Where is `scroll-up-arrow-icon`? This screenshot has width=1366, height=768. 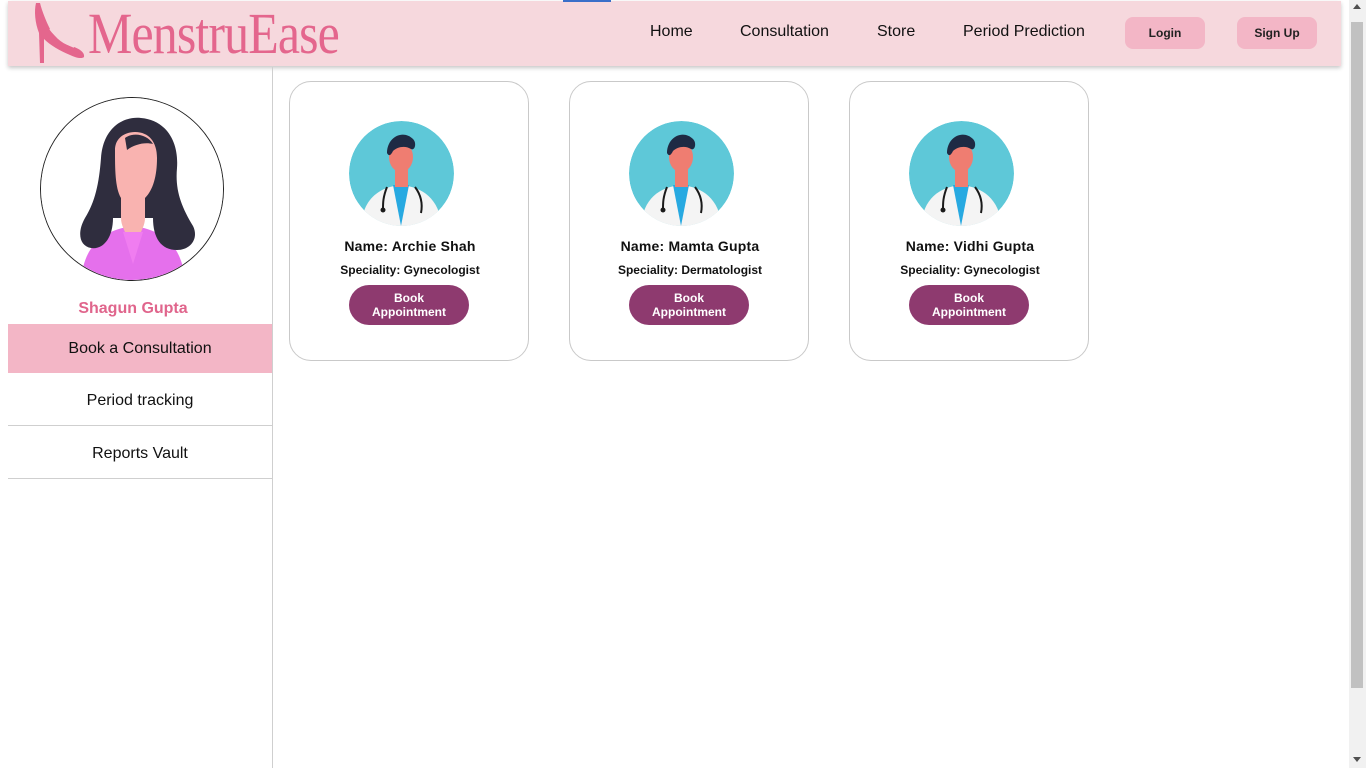
scroll-up-arrow-icon is located at coordinates (1357, 6).